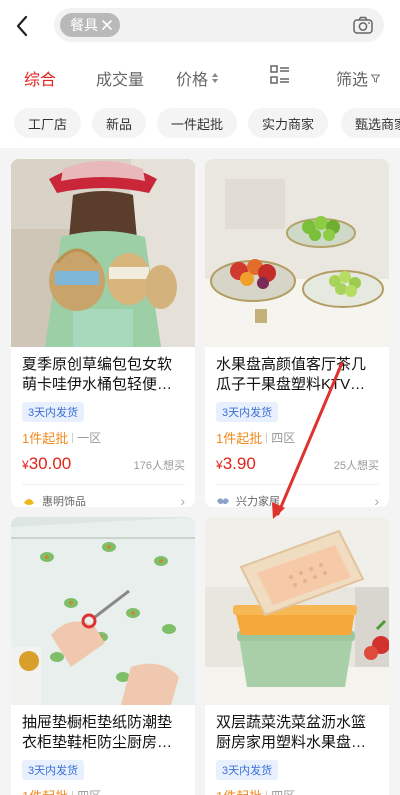 The image size is (400, 795). I want to click on top-bar: 餐具, so click(200, 26).